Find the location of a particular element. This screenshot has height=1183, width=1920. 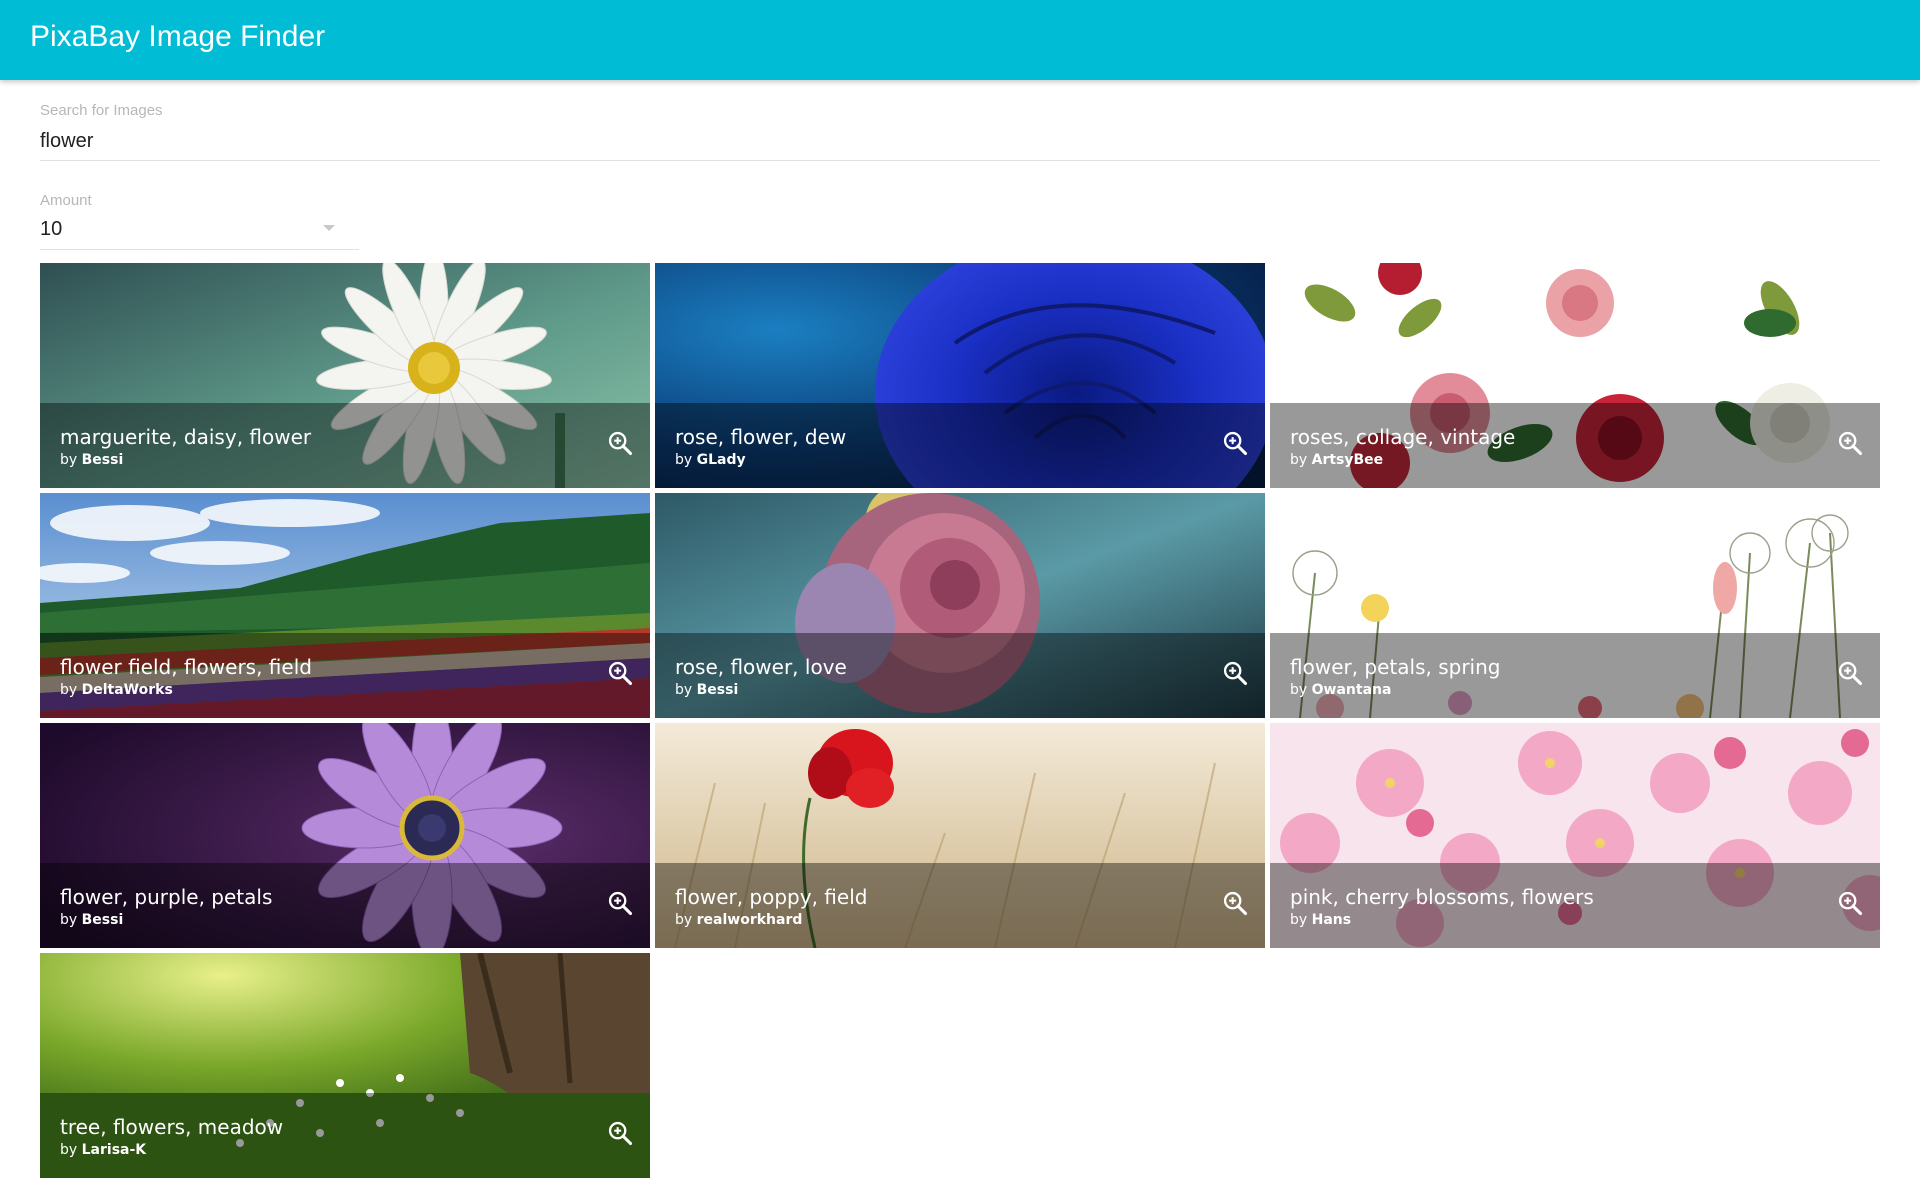

amount-select: Amount 10 is located at coordinates (199, 221).